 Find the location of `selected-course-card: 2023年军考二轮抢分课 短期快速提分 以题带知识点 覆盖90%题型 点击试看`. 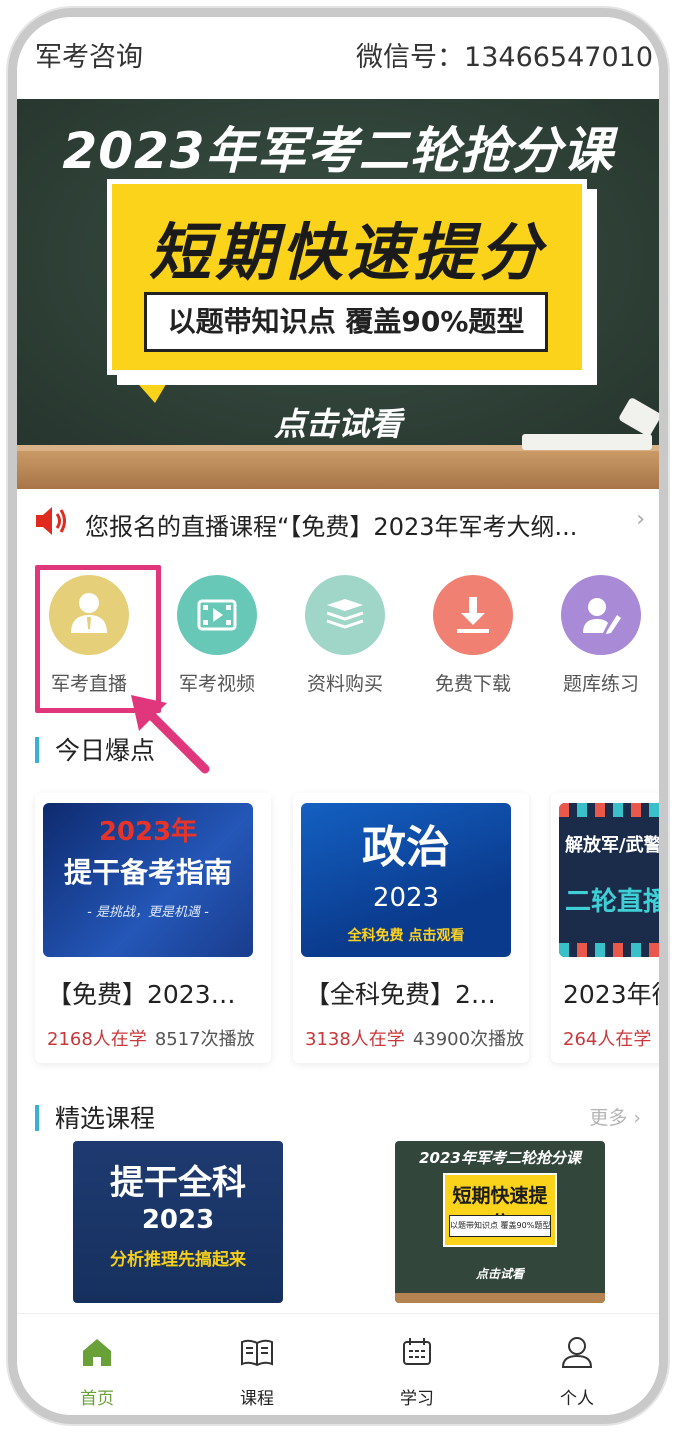

selected-course-card: 2023年军考二轮抢分课 短期快速提分 以题带知识点 覆盖90%题型 点击试看 is located at coordinates (500, 1222).